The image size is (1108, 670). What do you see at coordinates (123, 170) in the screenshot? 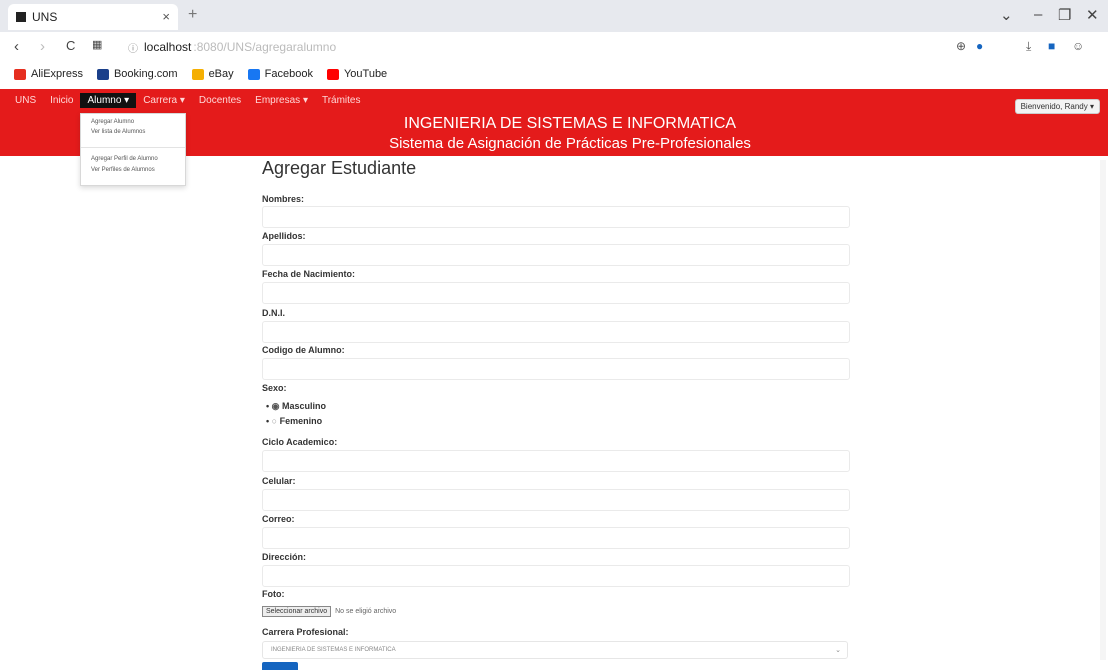
I see `menu-item-ver-perfiles: Ver Perfiles de Alumnos` at bounding box center [123, 170].